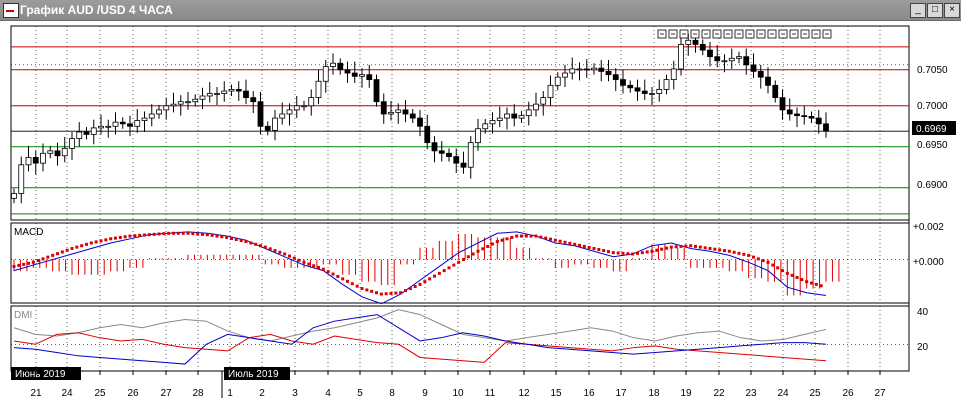 The width and height of the screenshot is (961, 405). Describe the element at coordinates (556, 393) in the screenshot. I see `x-tick-day: 15` at that location.